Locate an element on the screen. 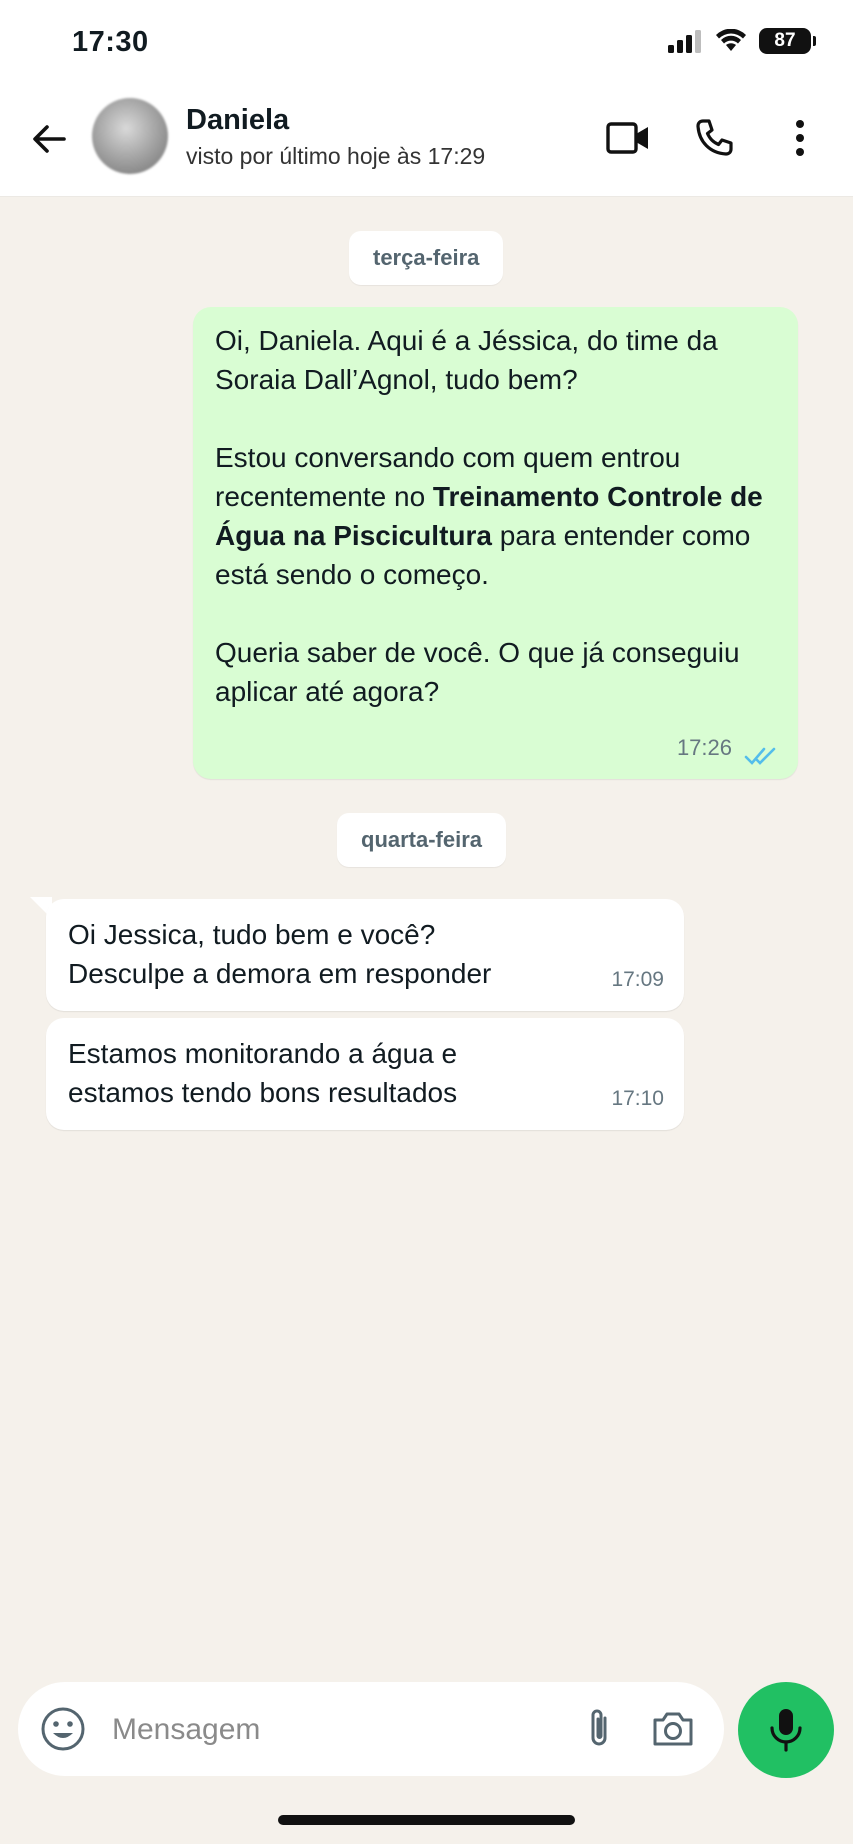  chat-header: Daniela visto por último hoje às 17:29 is located at coordinates (426, 143).